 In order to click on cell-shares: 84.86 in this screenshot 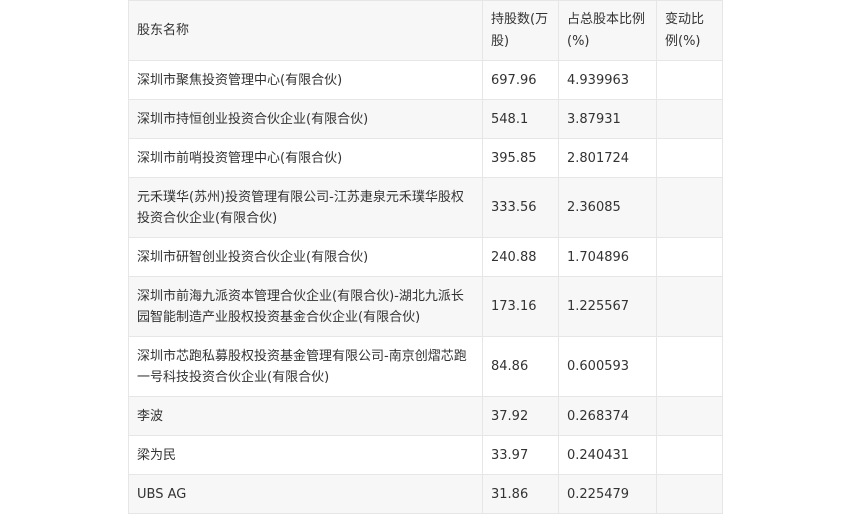, I will do `click(520, 366)`.